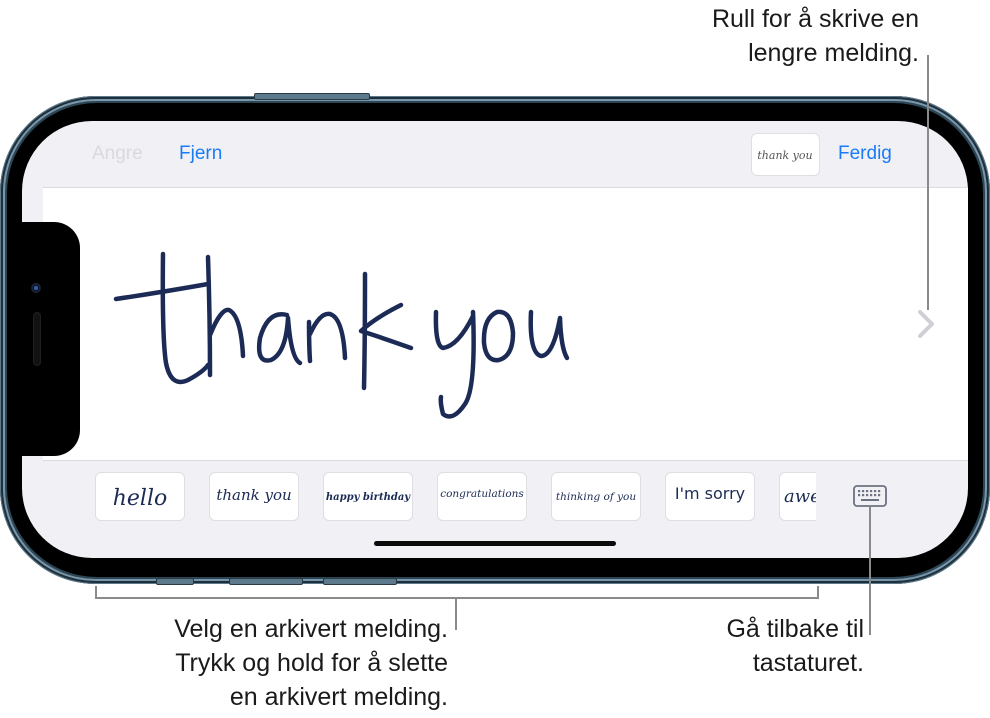 Image resolution: width=990 pixels, height=718 pixels. Describe the element at coordinates (815, 19) in the screenshot. I see `callout-scroll-line1: Rull for å skrive en` at that location.